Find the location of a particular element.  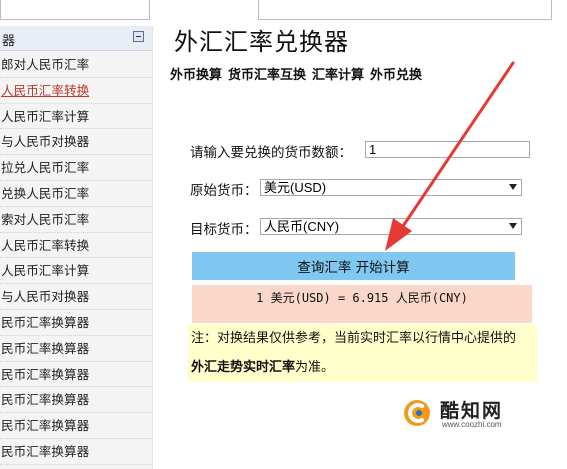

nav-link-currency-convert: 外币换算 is located at coordinates (196, 75).